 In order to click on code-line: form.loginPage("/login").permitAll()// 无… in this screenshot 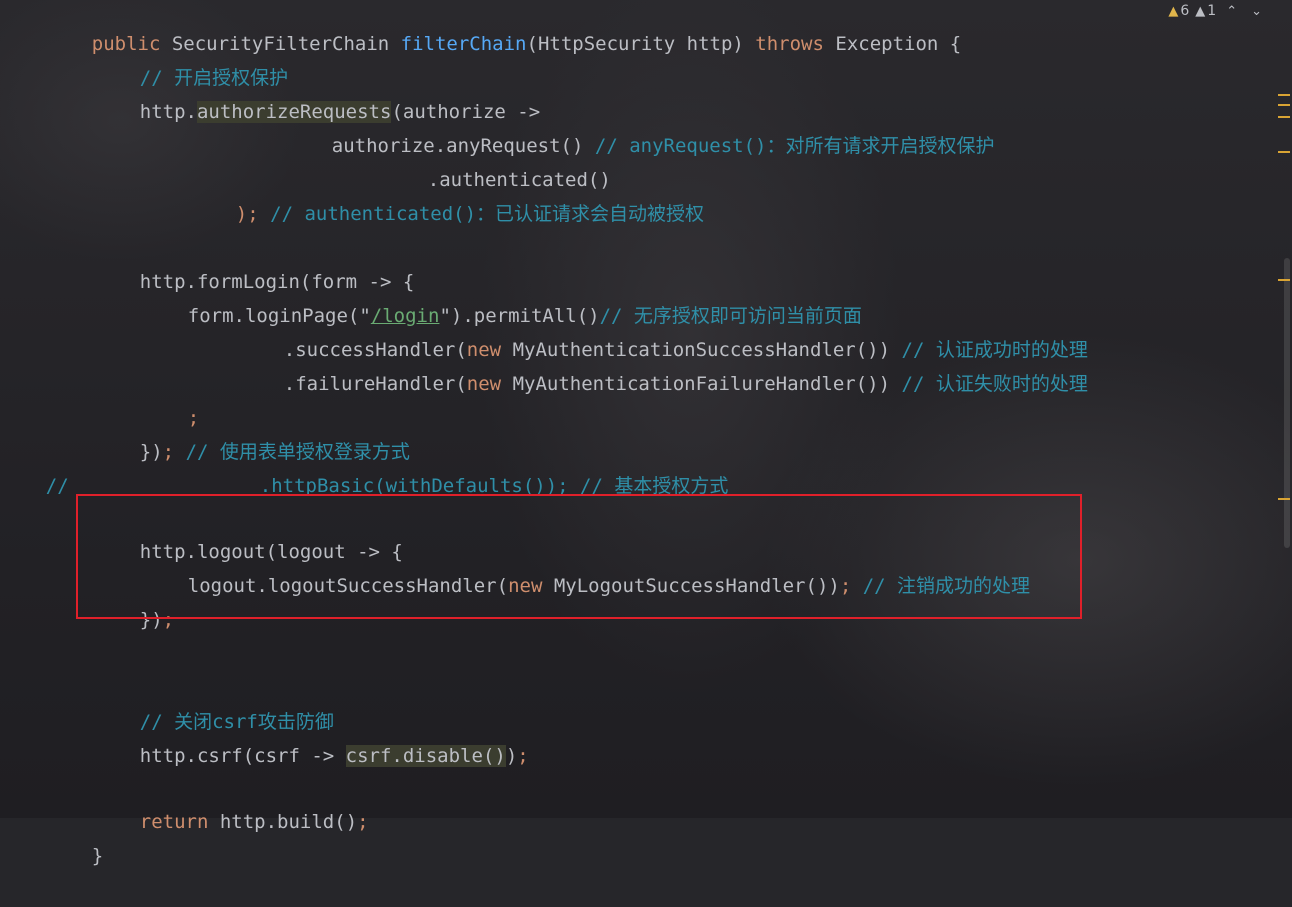, I will do `click(524, 316)`.